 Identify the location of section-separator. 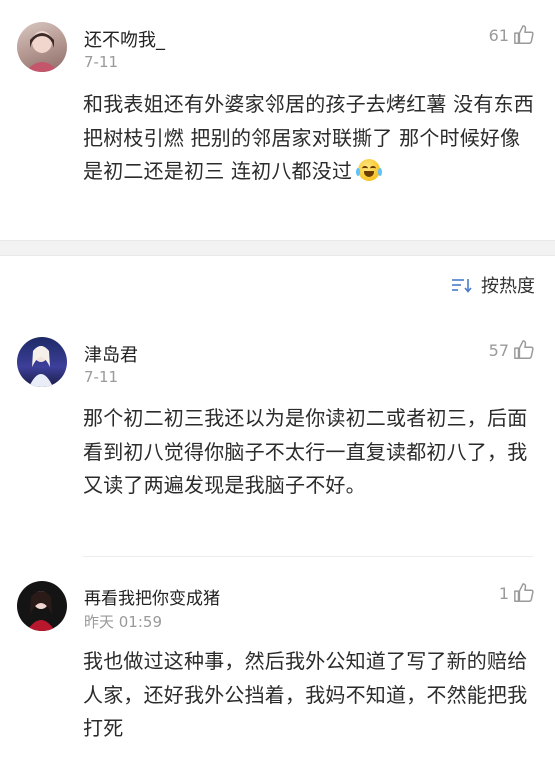
(277, 248).